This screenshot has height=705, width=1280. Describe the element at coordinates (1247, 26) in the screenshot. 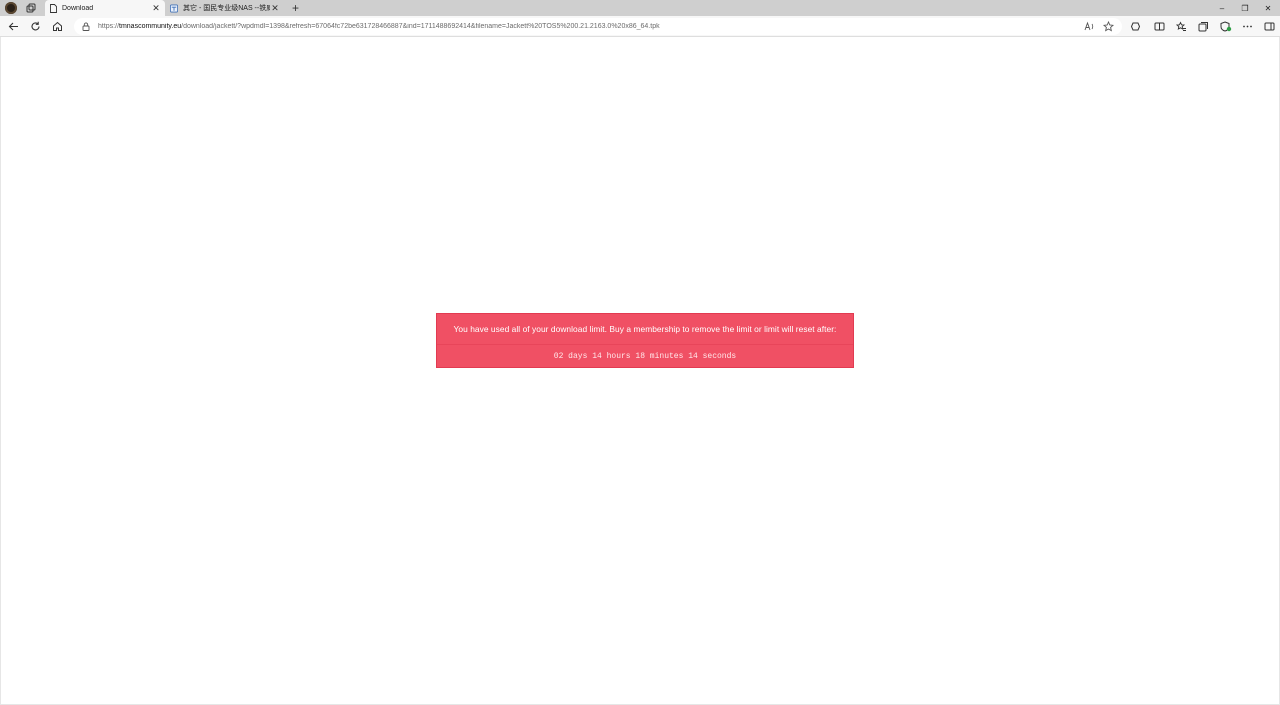

I see `more-menu-icon` at that location.